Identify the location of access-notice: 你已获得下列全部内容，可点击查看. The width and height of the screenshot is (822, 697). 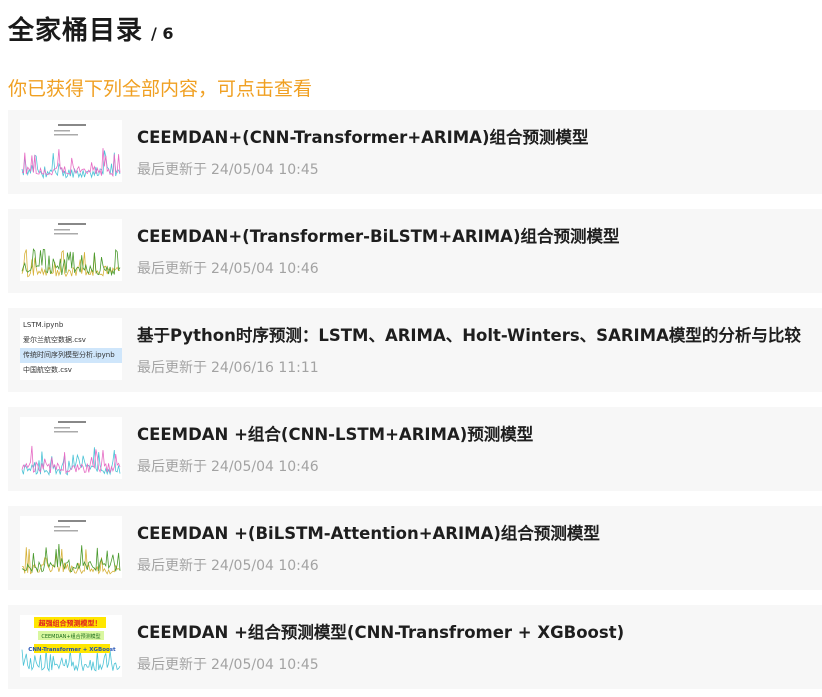
(160, 89).